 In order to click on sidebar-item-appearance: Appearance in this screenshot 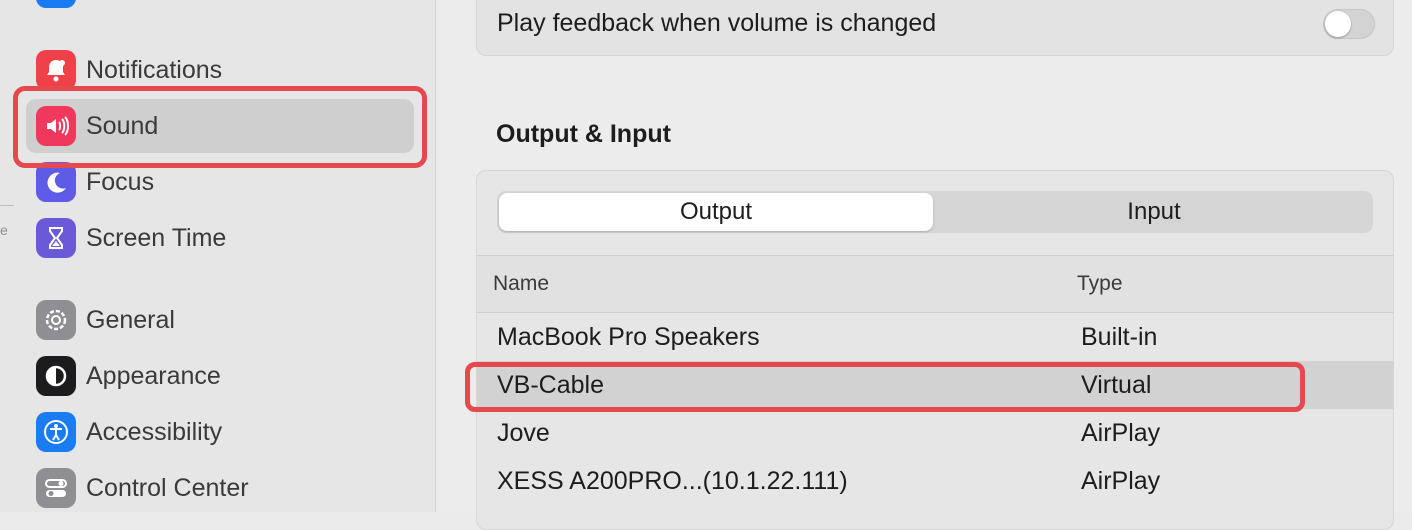, I will do `click(220, 376)`.